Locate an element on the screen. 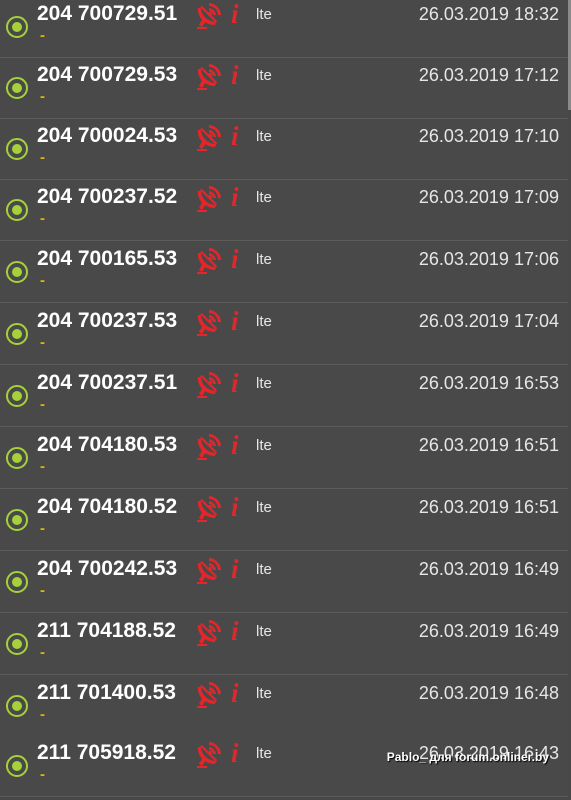  timestamp: 26.03.2019 16:53 is located at coordinates (488, 383).